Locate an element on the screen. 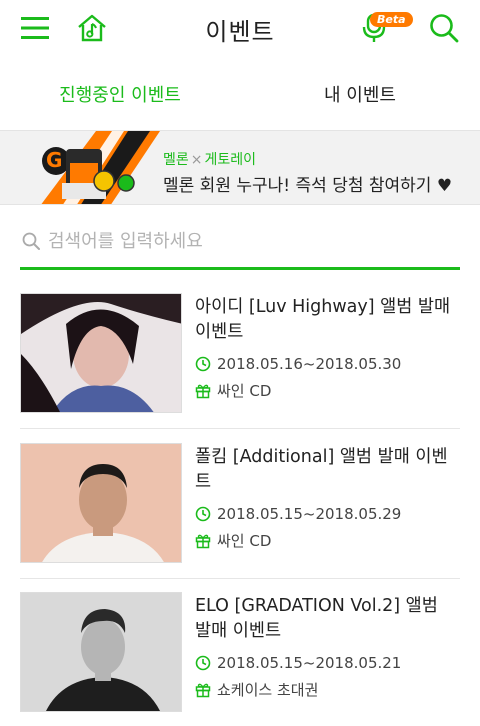 Image resolution: width=480 pixels, height=726 pixels. event-tabs: 진행중인 이벤트 내 이벤트 is located at coordinates (240, 100).